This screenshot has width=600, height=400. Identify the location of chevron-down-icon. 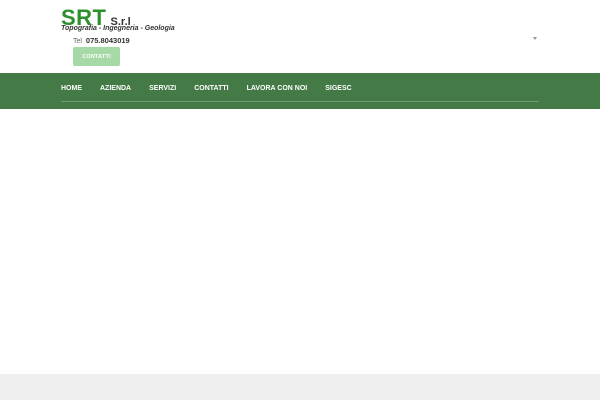
(535, 38).